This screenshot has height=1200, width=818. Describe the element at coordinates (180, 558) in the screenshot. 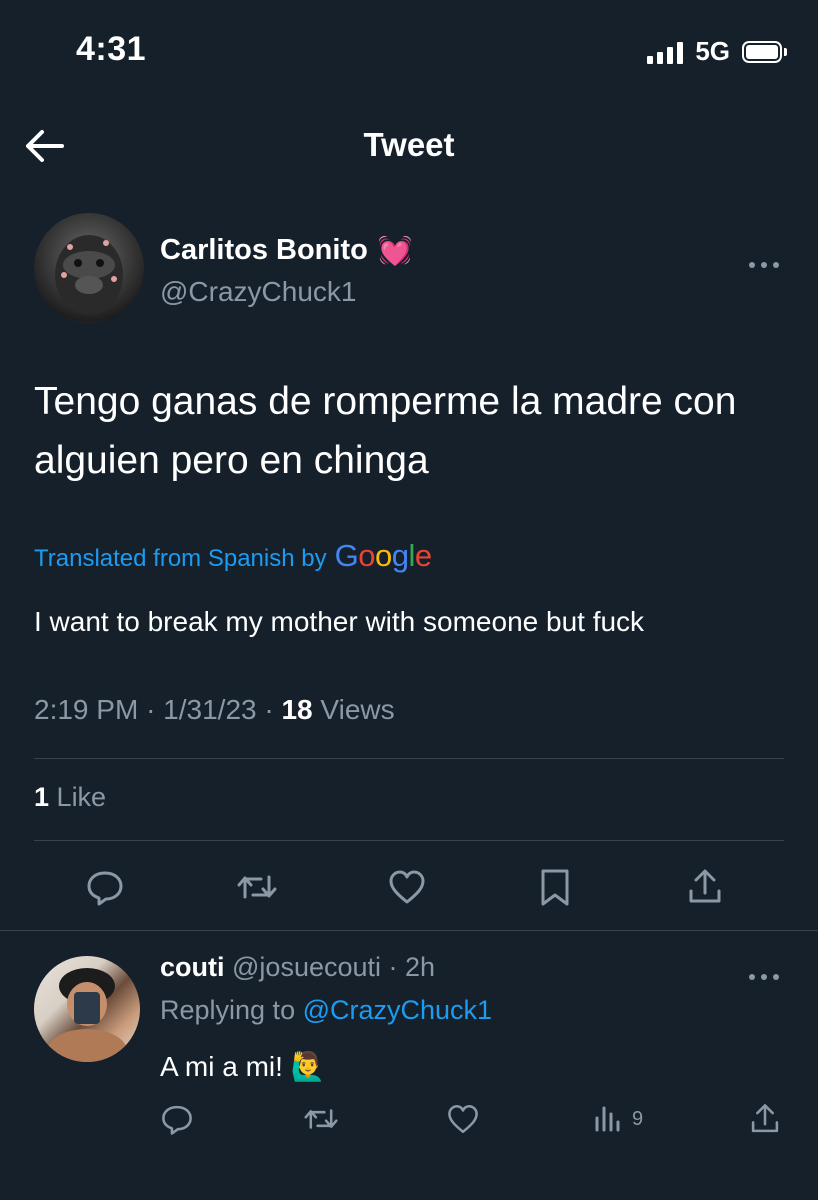

I see `translated-label: Translated from Spanish by` at that location.